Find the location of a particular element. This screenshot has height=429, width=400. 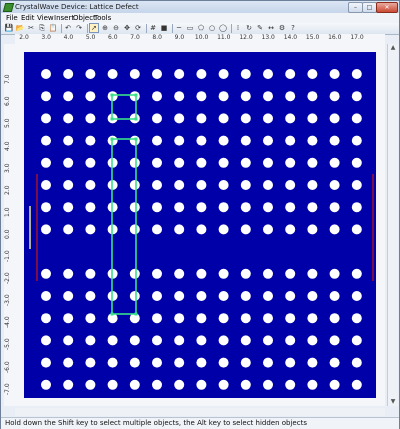

maximize-button: □ is located at coordinates (369, 7).